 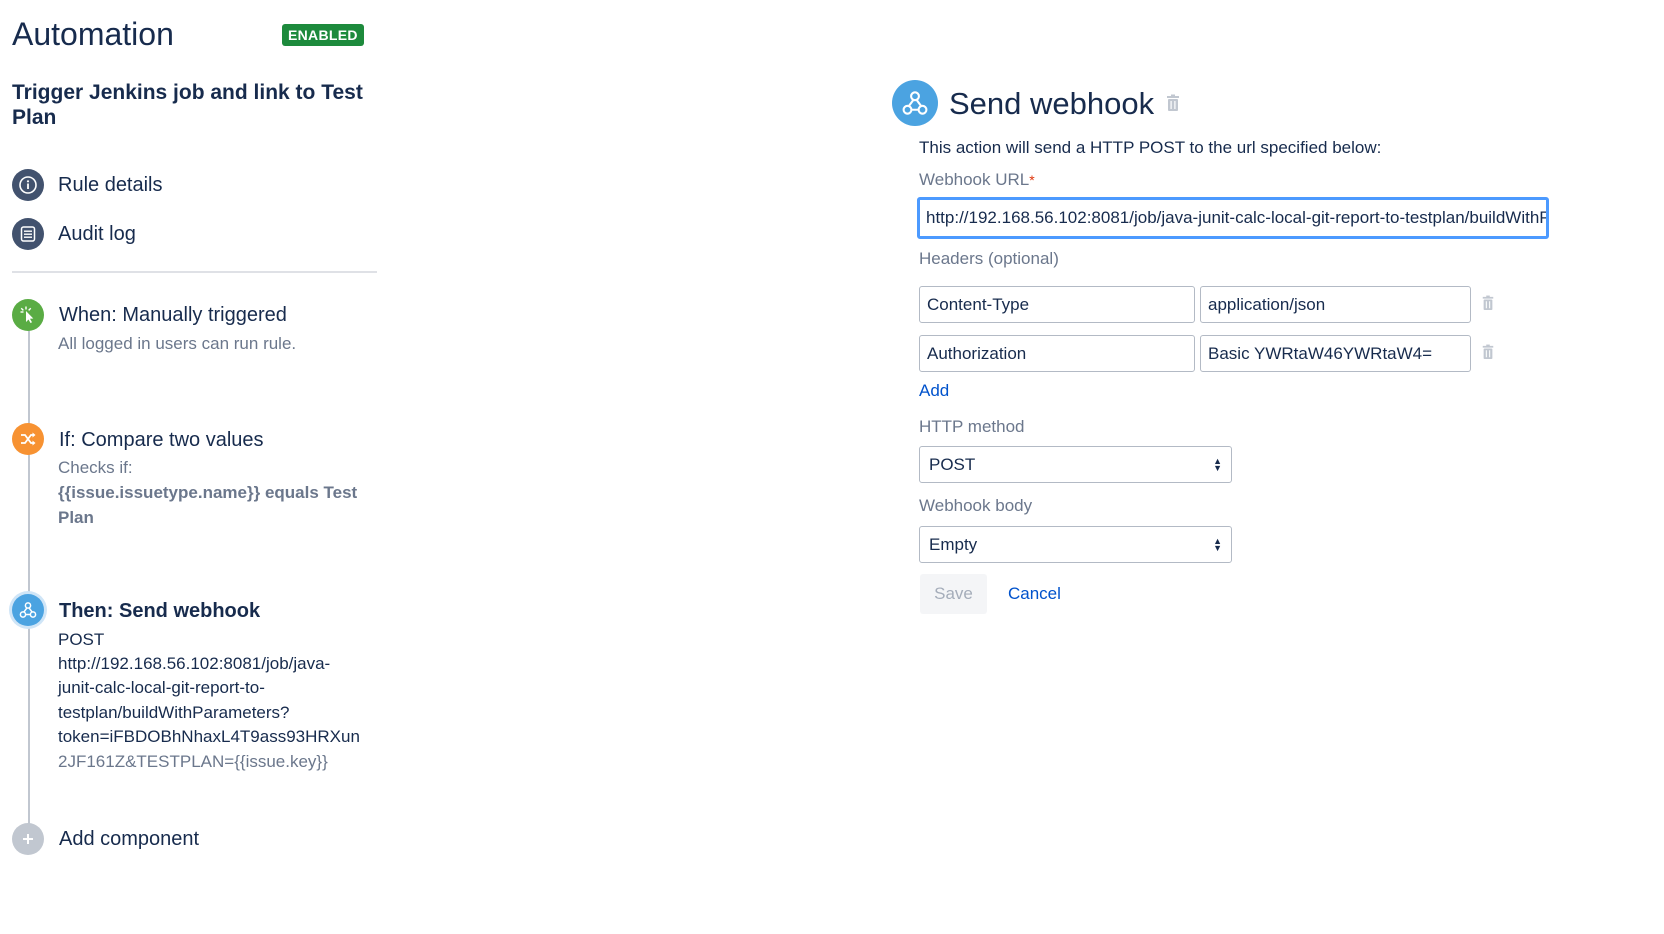 I want to click on step-action-url-line: token=iFBDOBhNhaxL4T9ass93HRXun, so click(x=209, y=736).